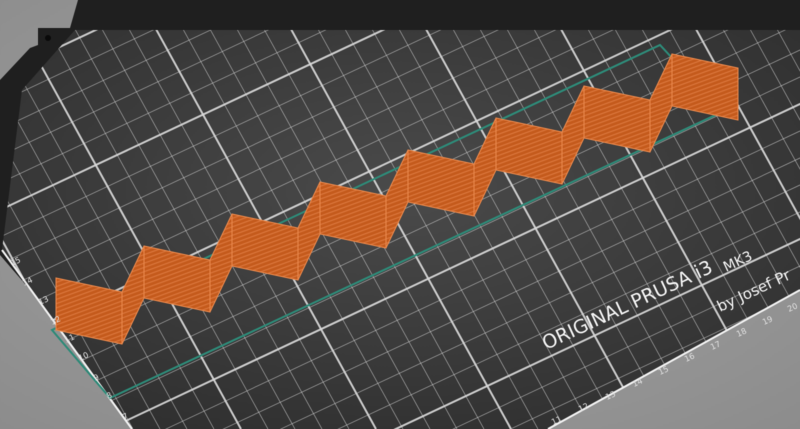  Describe the element at coordinates (96, 377) in the screenshot. I see `axis-label: 9` at that location.